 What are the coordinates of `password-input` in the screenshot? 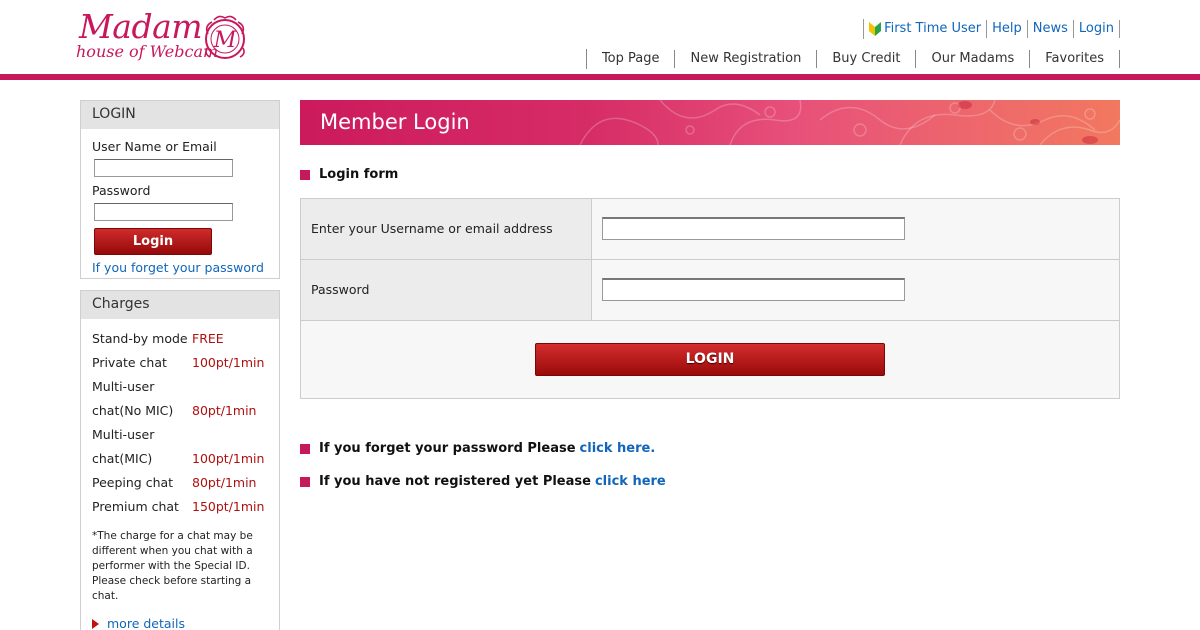 It's located at (753, 289).